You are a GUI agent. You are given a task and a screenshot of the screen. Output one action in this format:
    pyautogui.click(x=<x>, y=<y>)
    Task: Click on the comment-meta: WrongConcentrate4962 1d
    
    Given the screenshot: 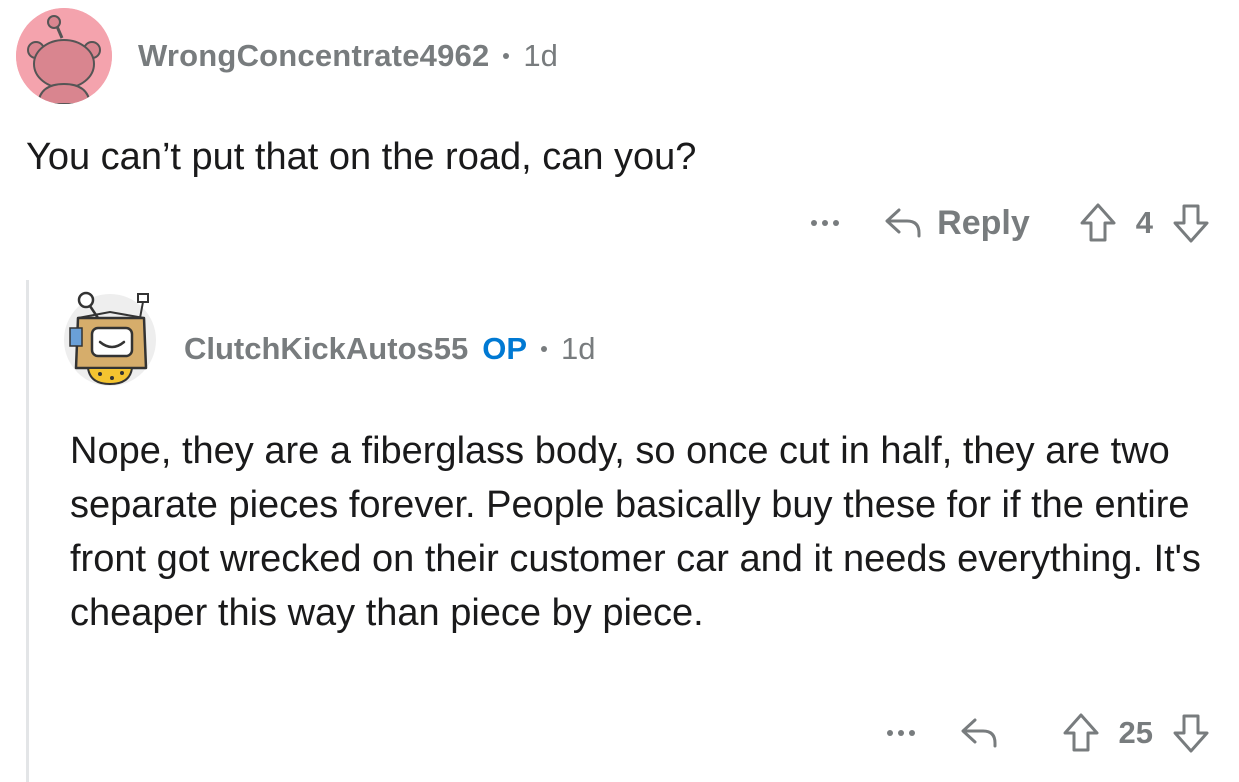 What is the action you would take?
    pyautogui.click(x=348, y=56)
    